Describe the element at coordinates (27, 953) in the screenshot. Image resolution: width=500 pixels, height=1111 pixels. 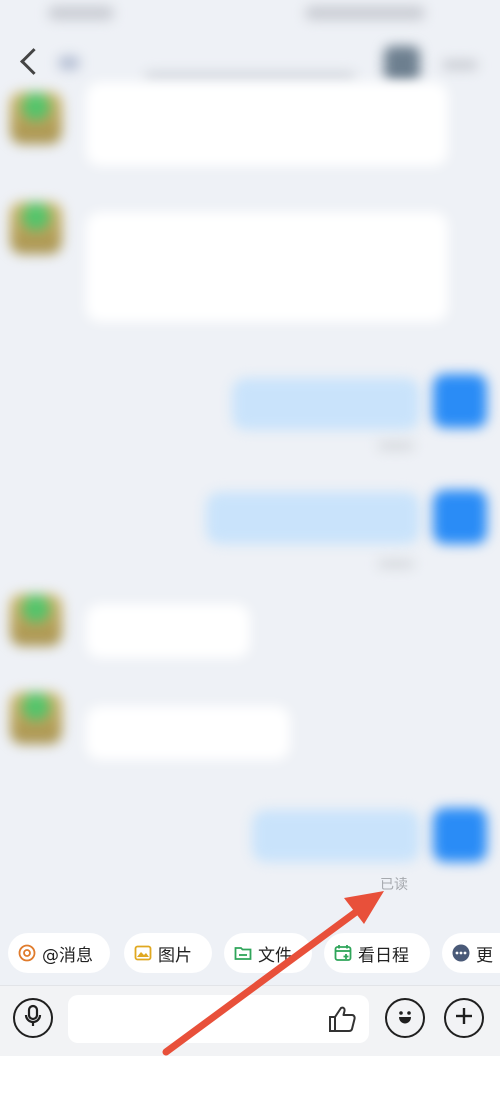
I see `at-icon` at that location.